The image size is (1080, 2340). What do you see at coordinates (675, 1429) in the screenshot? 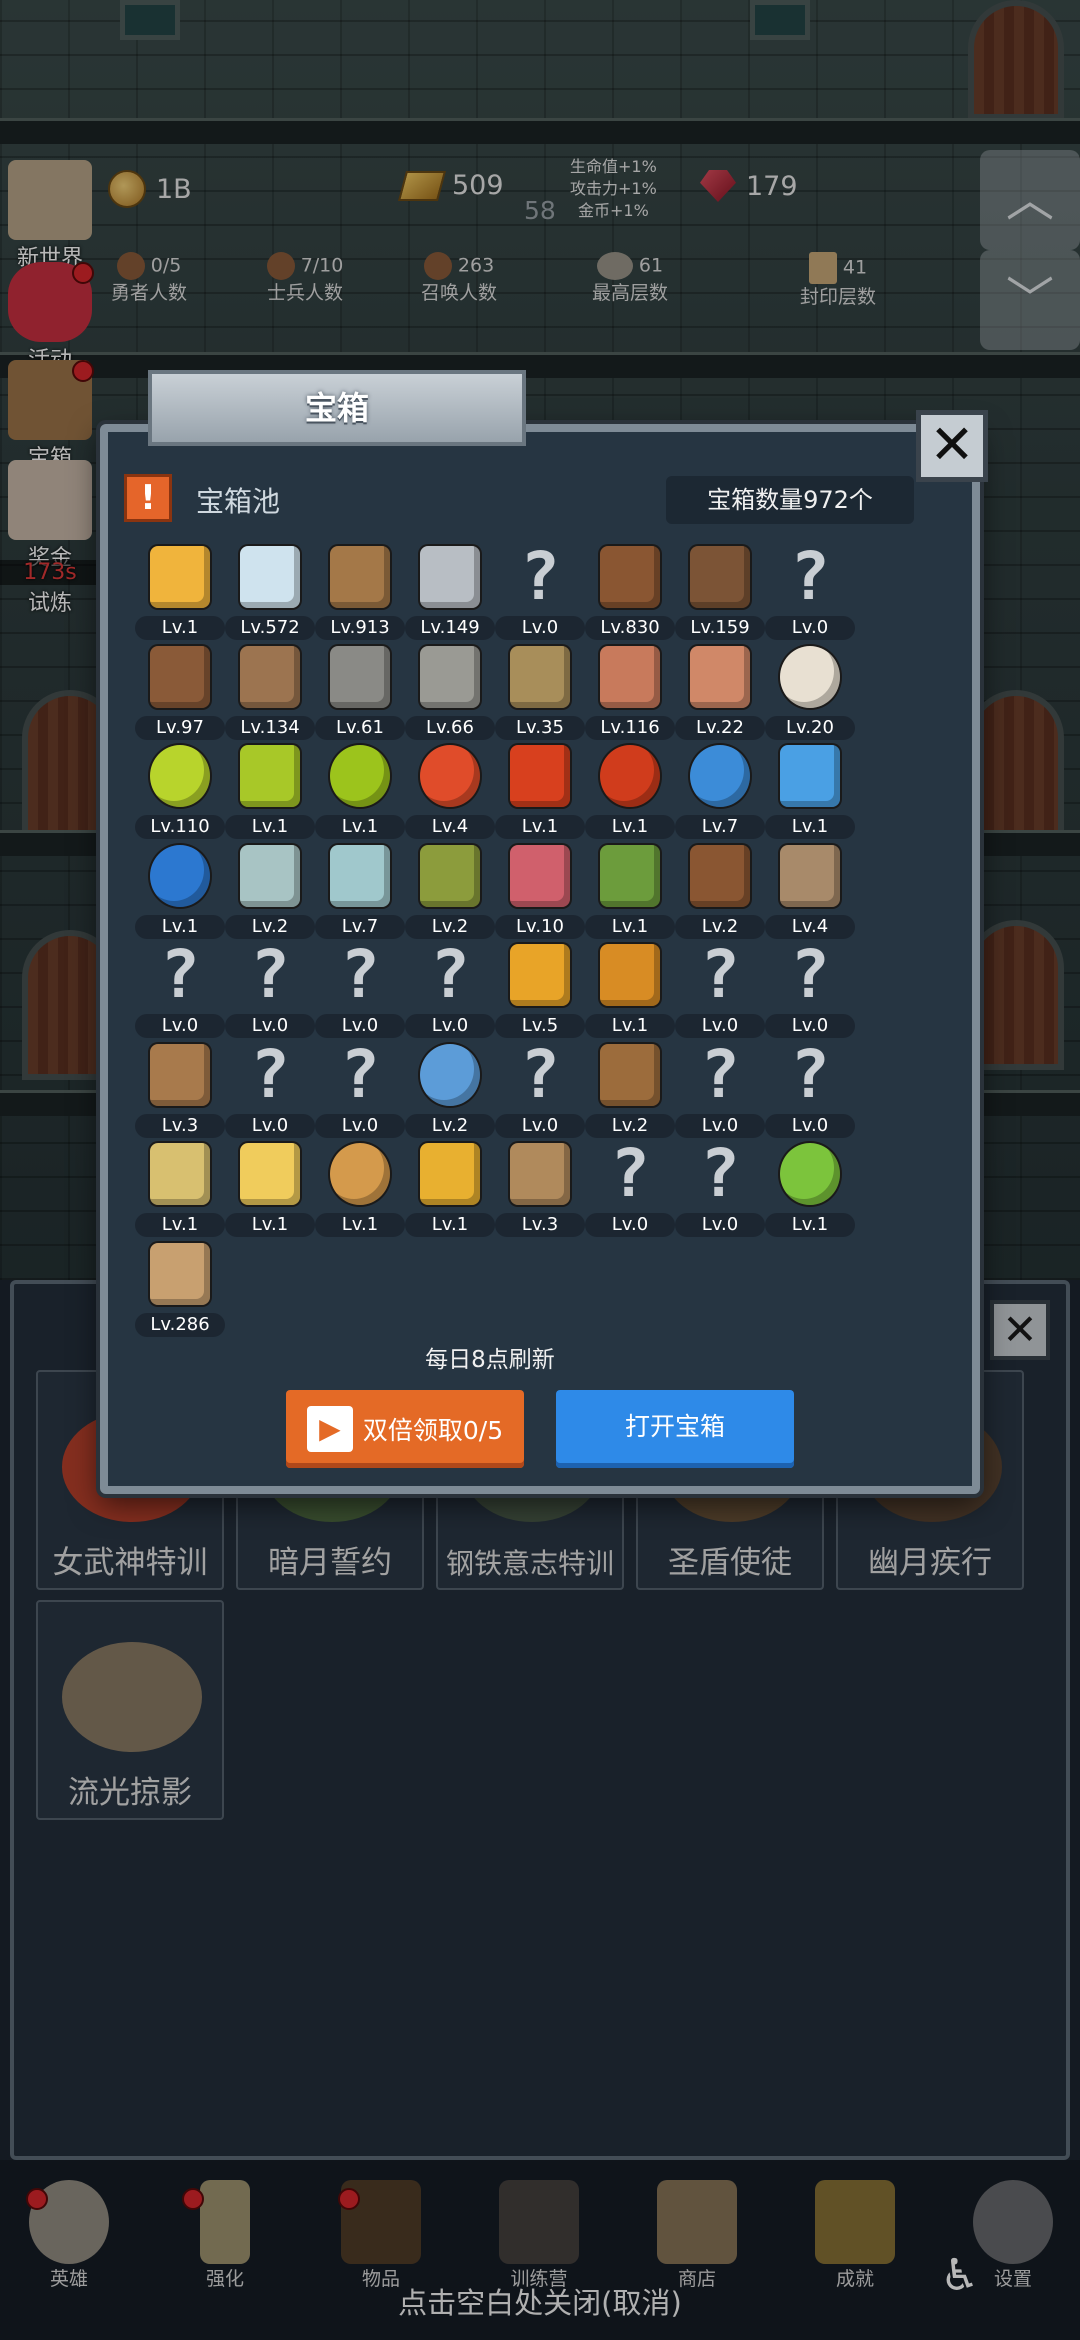
I see `open-chest-button: 打开宝箱` at bounding box center [675, 1429].